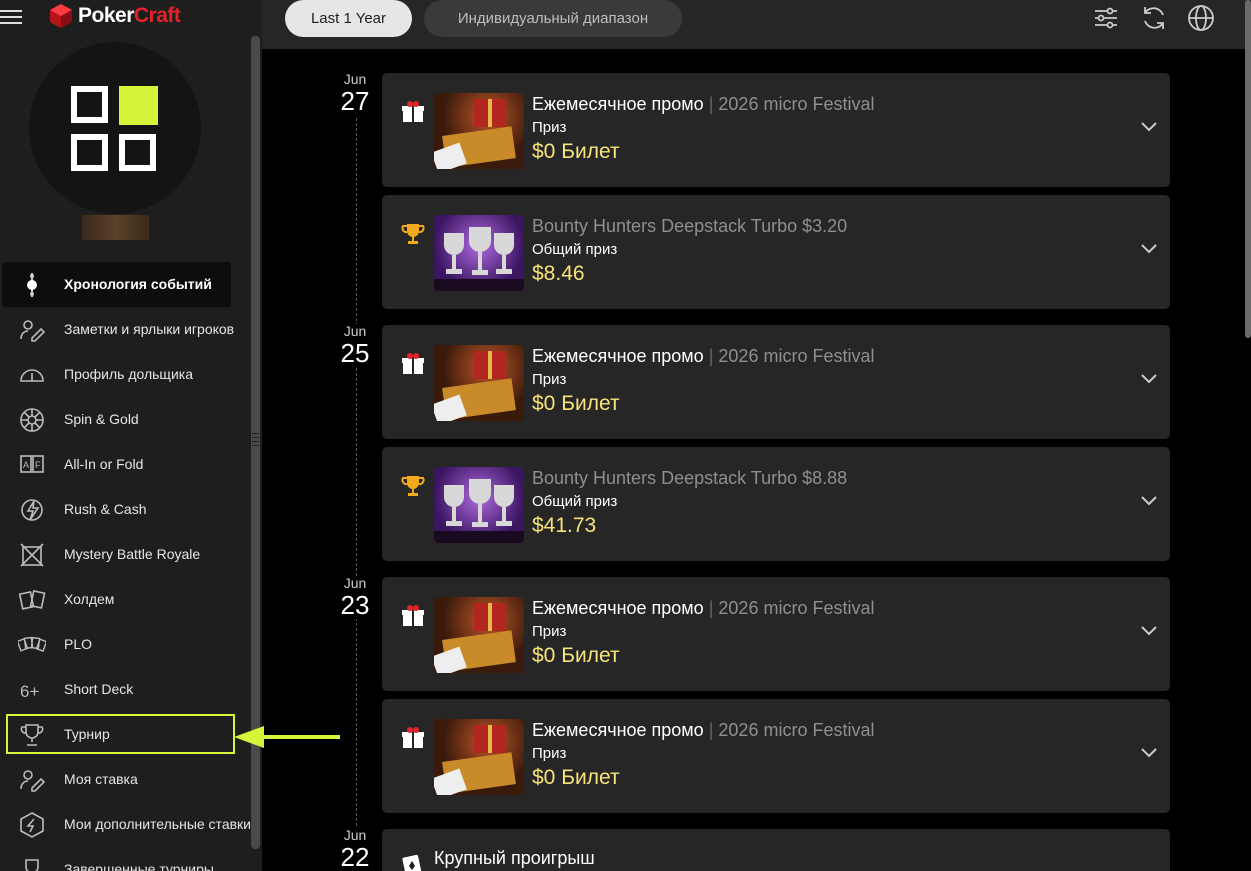  What do you see at coordinates (355, 101) in the screenshot?
I see `date-day: 27` at bounding box center [355, 101].